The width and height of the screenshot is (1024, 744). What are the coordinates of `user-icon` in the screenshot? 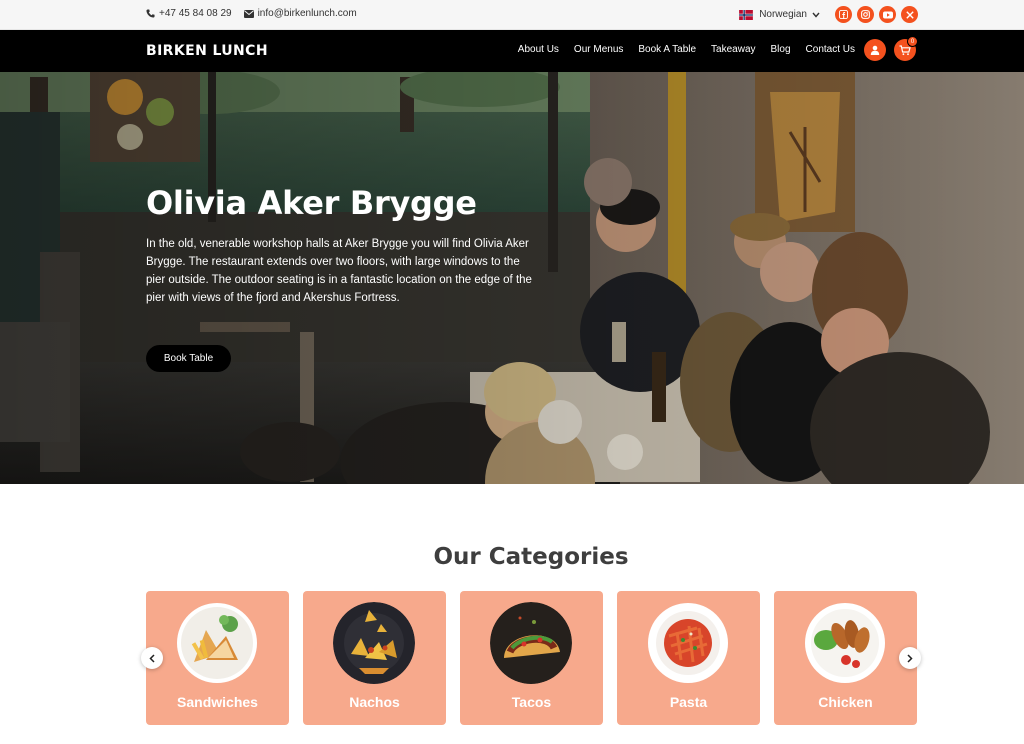 It's located at (875, 50).